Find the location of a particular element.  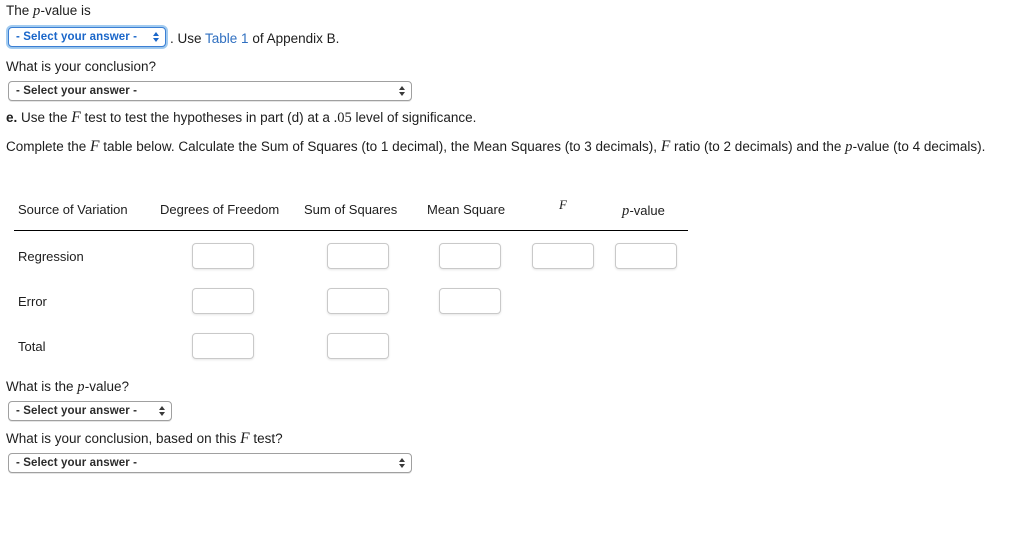

use-table-text: . Use Table 1 of Appendix B. is located at coordinates (254, 39).